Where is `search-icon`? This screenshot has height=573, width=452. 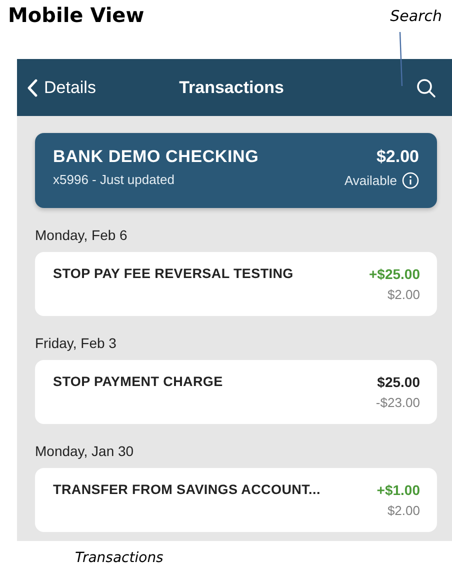
search-icon is located at coordinates (426, 88).